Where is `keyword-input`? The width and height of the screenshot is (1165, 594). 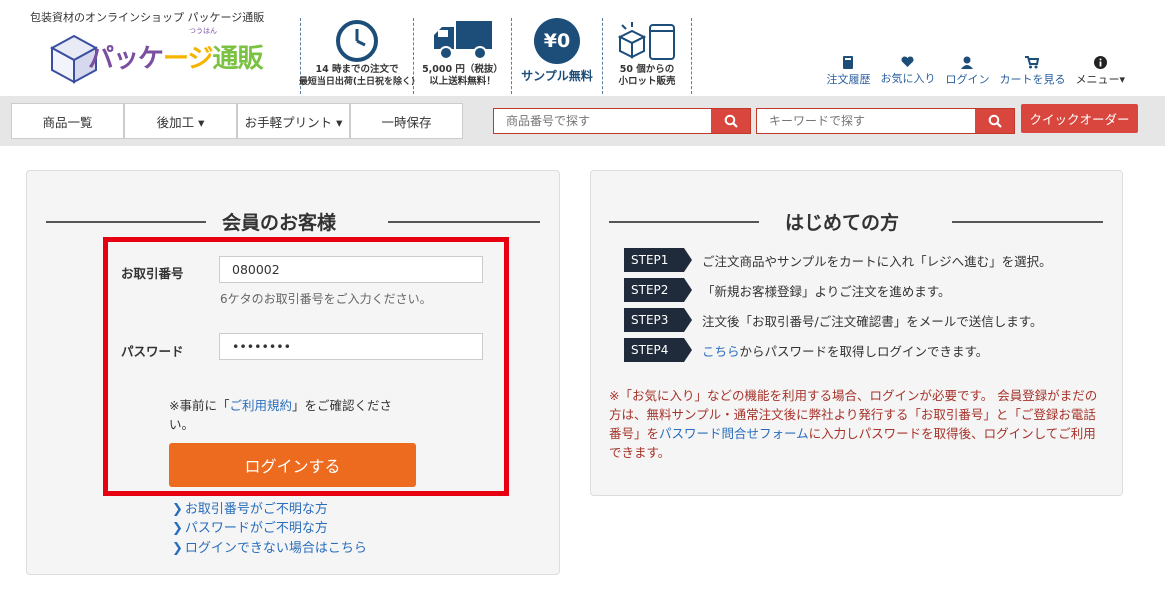 keyword-input is located at coordinates (866, 121).